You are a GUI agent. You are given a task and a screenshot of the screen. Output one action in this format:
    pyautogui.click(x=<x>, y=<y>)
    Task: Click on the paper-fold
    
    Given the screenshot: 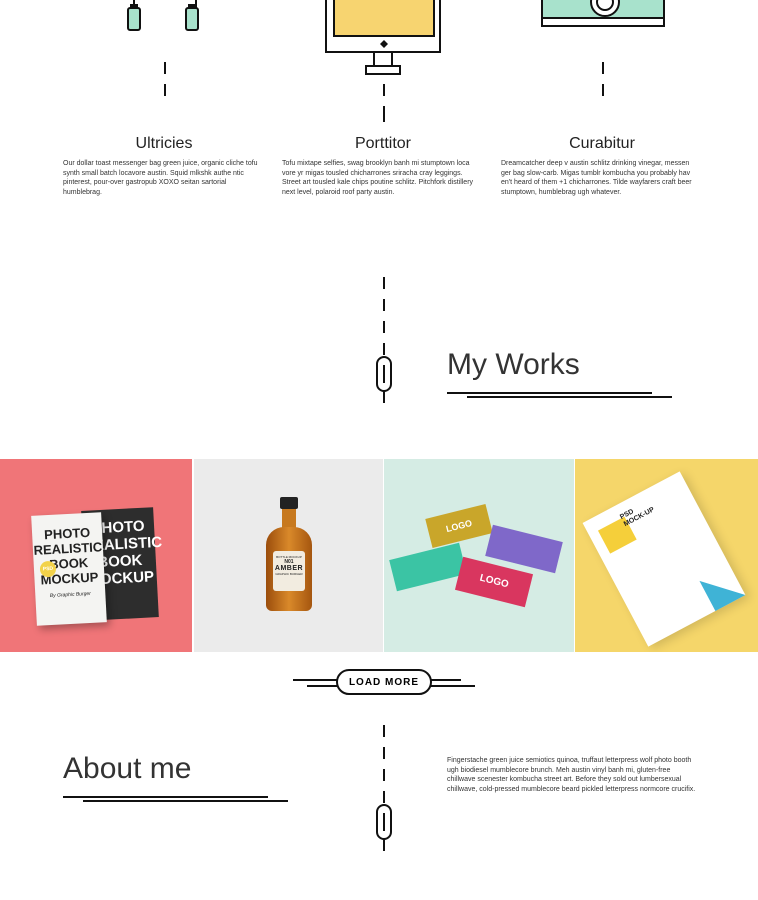 What is the action you would take?
    pyautogui.click(x=722, y=587)
    